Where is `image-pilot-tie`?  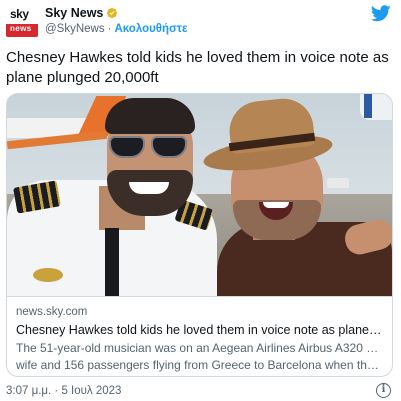 image-pilot-tie is located at coordinates (112, 262).